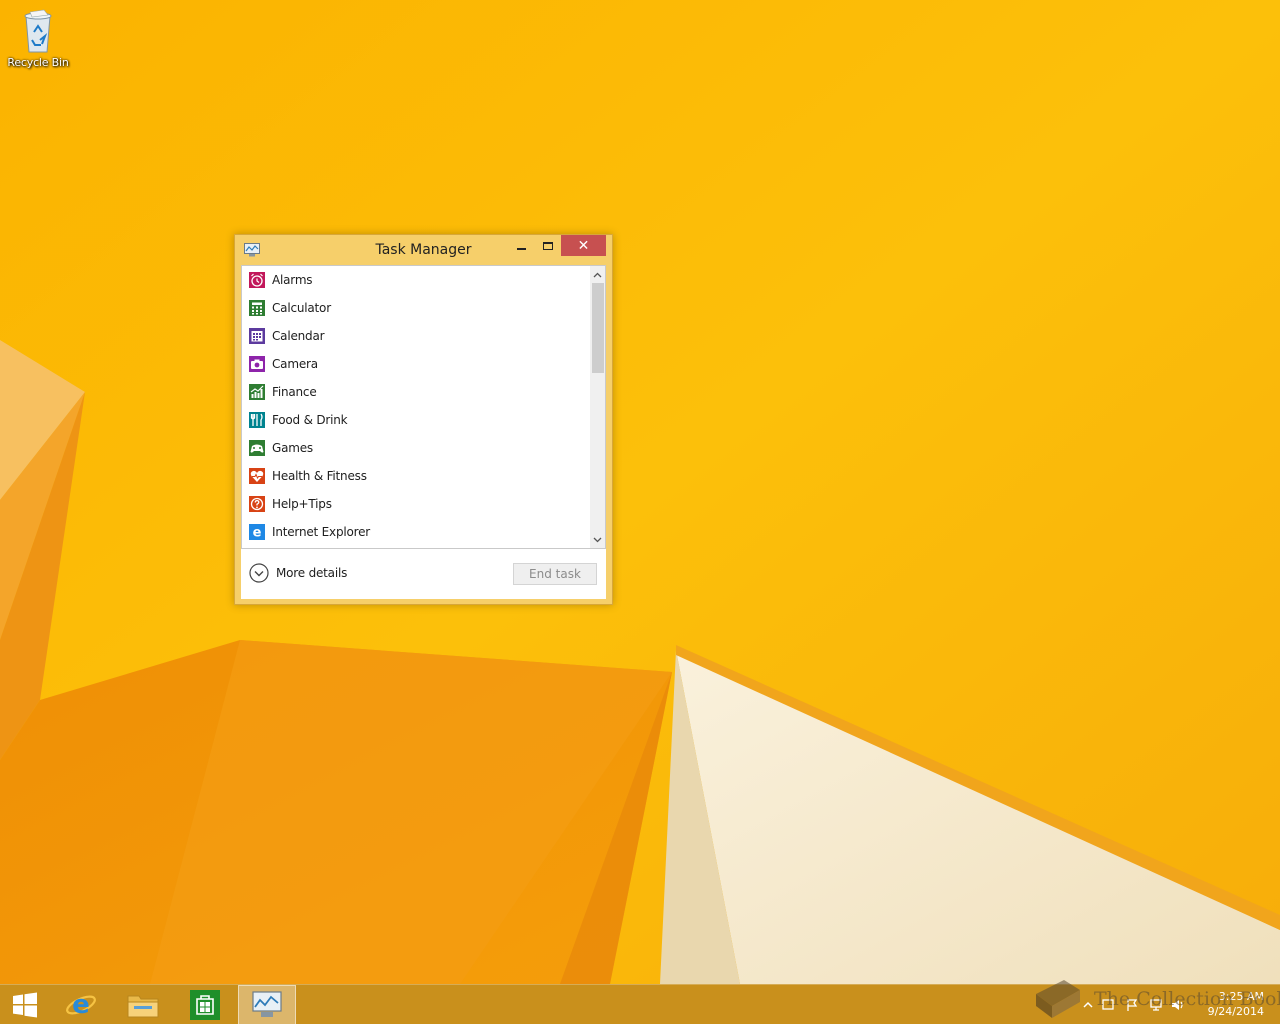 Image resolution: width=1280 pixels, height=1024 pixels. I want to click on action-center-flag-icon, so click(1132, 1005).